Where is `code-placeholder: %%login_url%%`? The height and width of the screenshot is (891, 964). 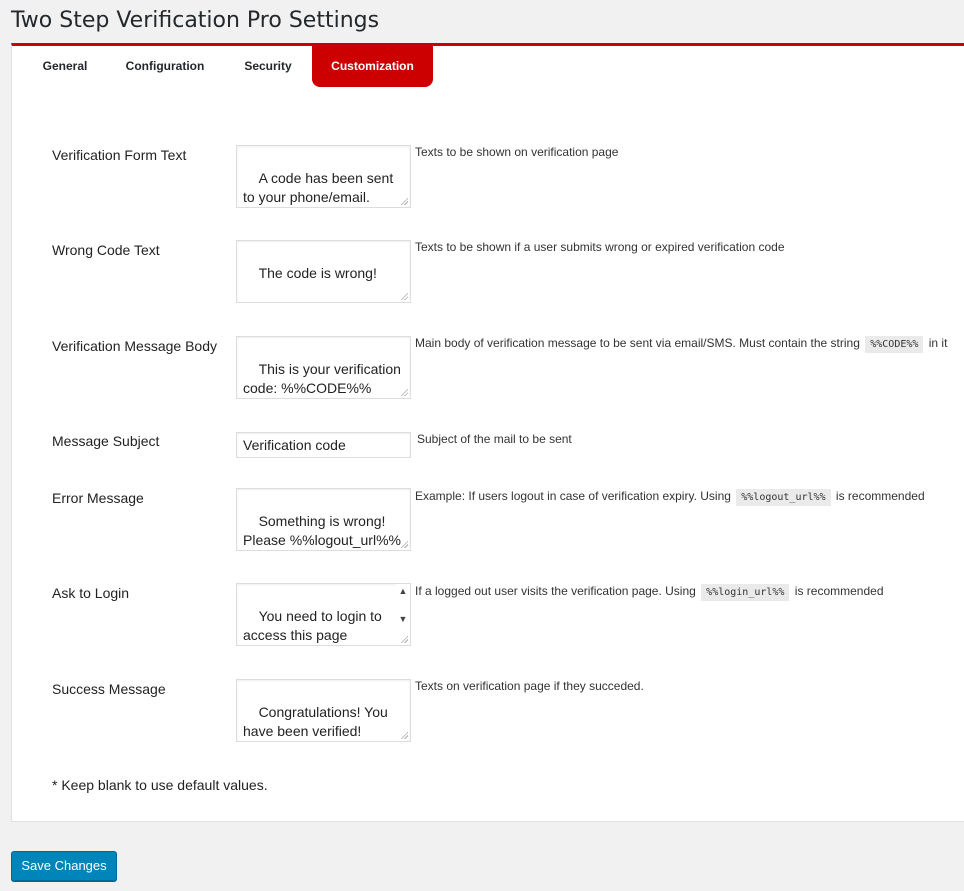 code-placeholder: %%login_url%% is located at coordinates (745, 592).